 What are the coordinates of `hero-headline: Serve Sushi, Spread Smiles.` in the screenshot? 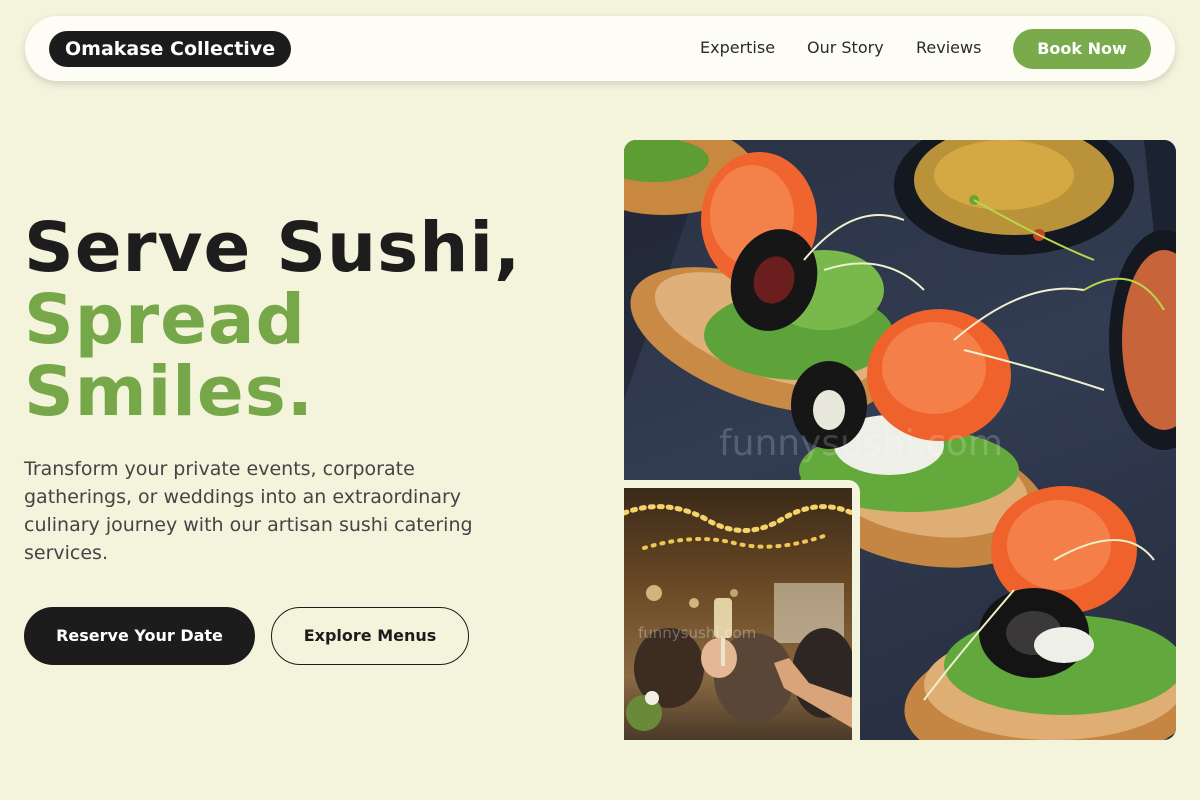 It's located at (272, 320).